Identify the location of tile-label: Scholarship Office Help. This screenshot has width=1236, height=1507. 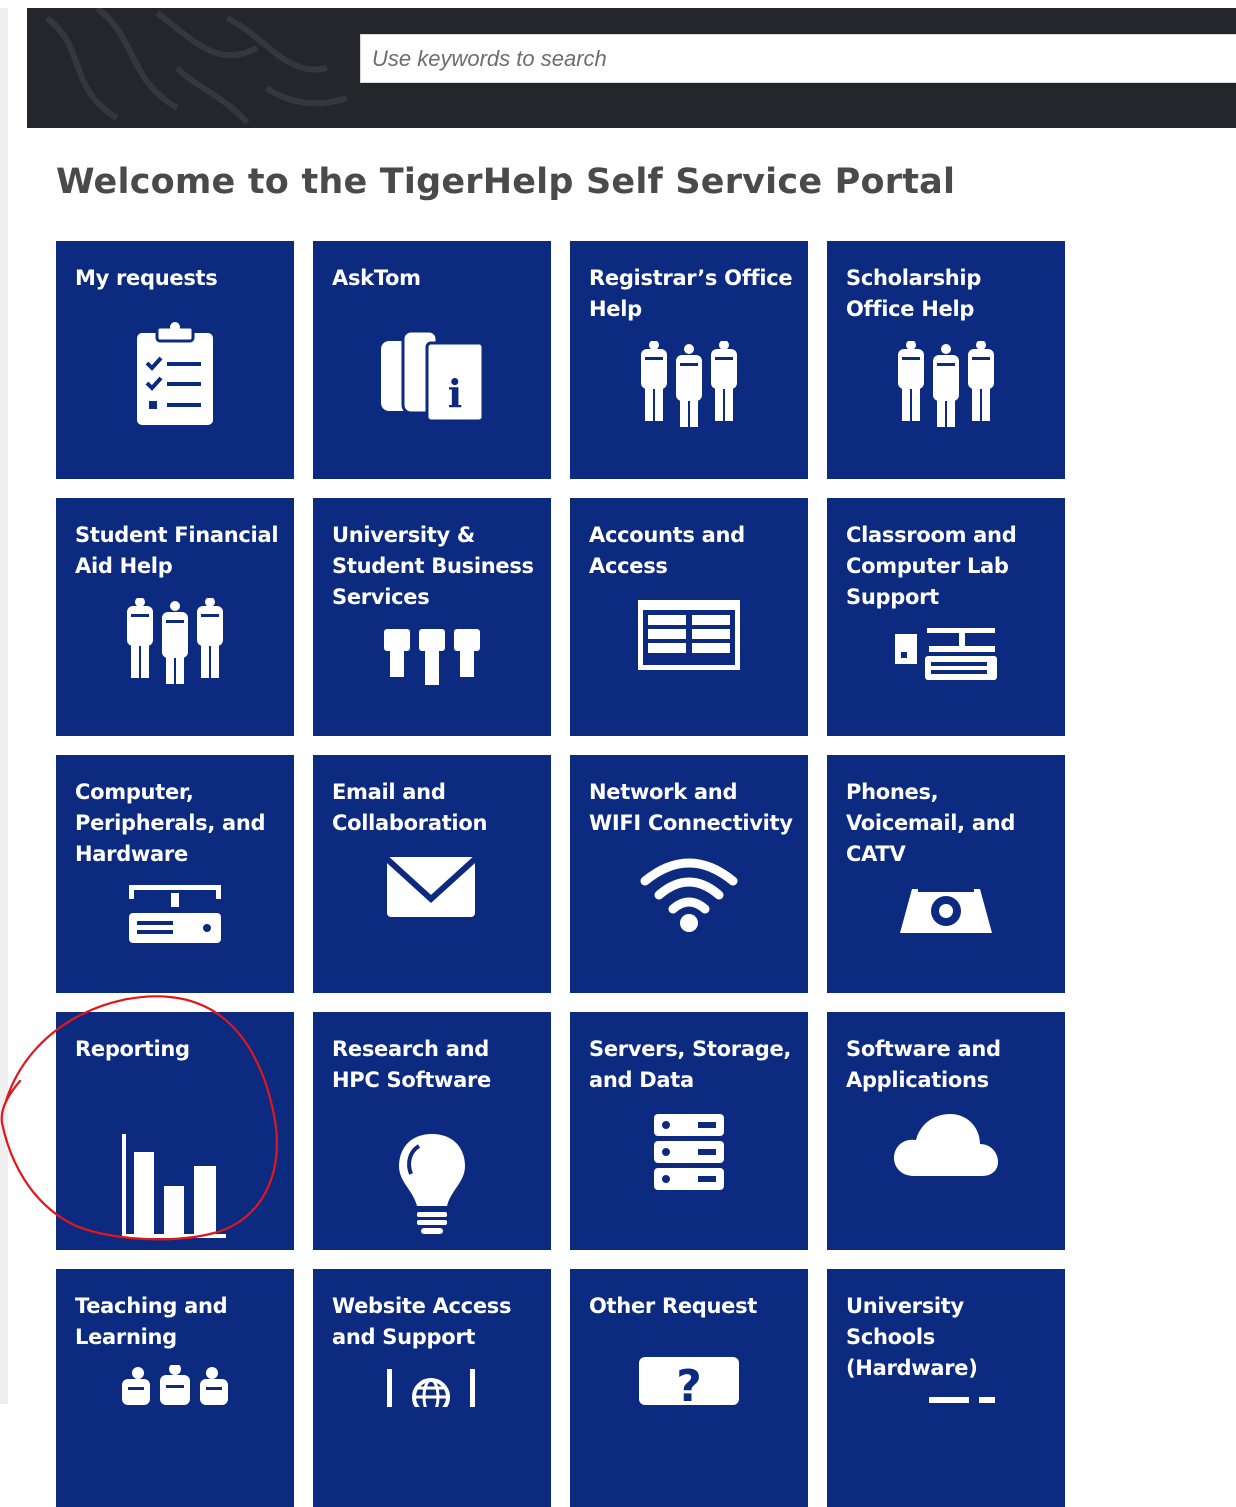
(914, 293).